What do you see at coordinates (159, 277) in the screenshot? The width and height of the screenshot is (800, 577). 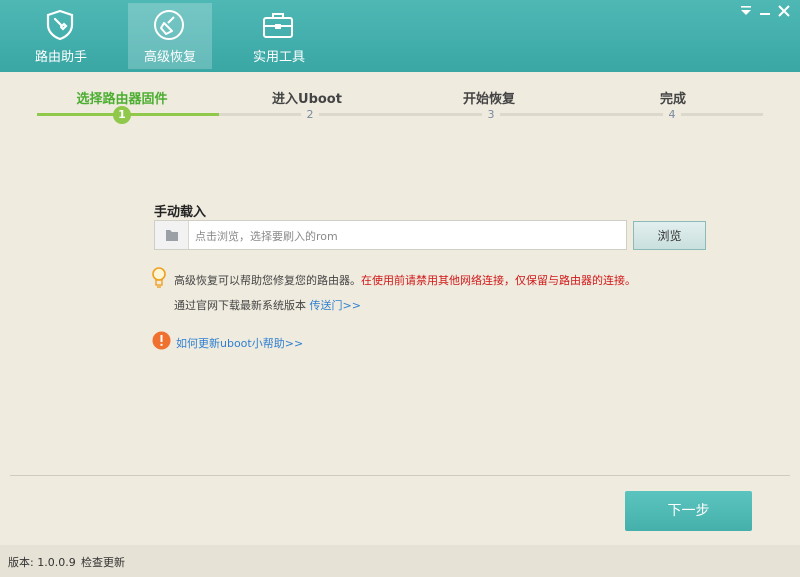 I see `lightbulb-icon` at bounding box center [159, 277].